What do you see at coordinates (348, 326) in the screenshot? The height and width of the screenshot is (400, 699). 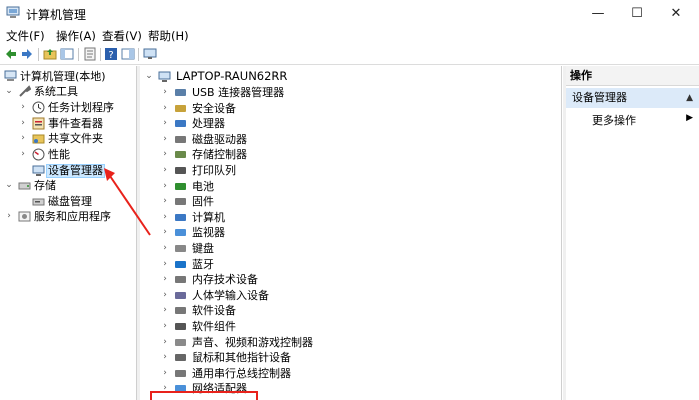 I see `device-category-item: › 软件组件` at bounding box center [348, 326].